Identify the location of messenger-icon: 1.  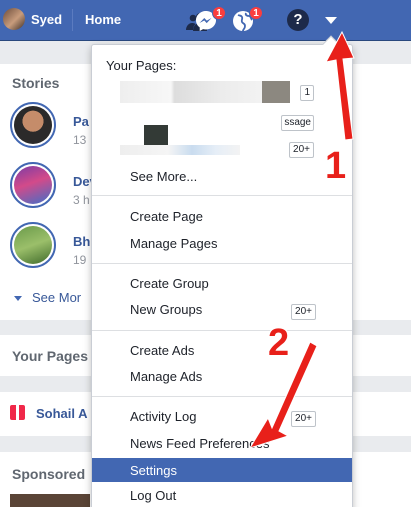
(210, 19).